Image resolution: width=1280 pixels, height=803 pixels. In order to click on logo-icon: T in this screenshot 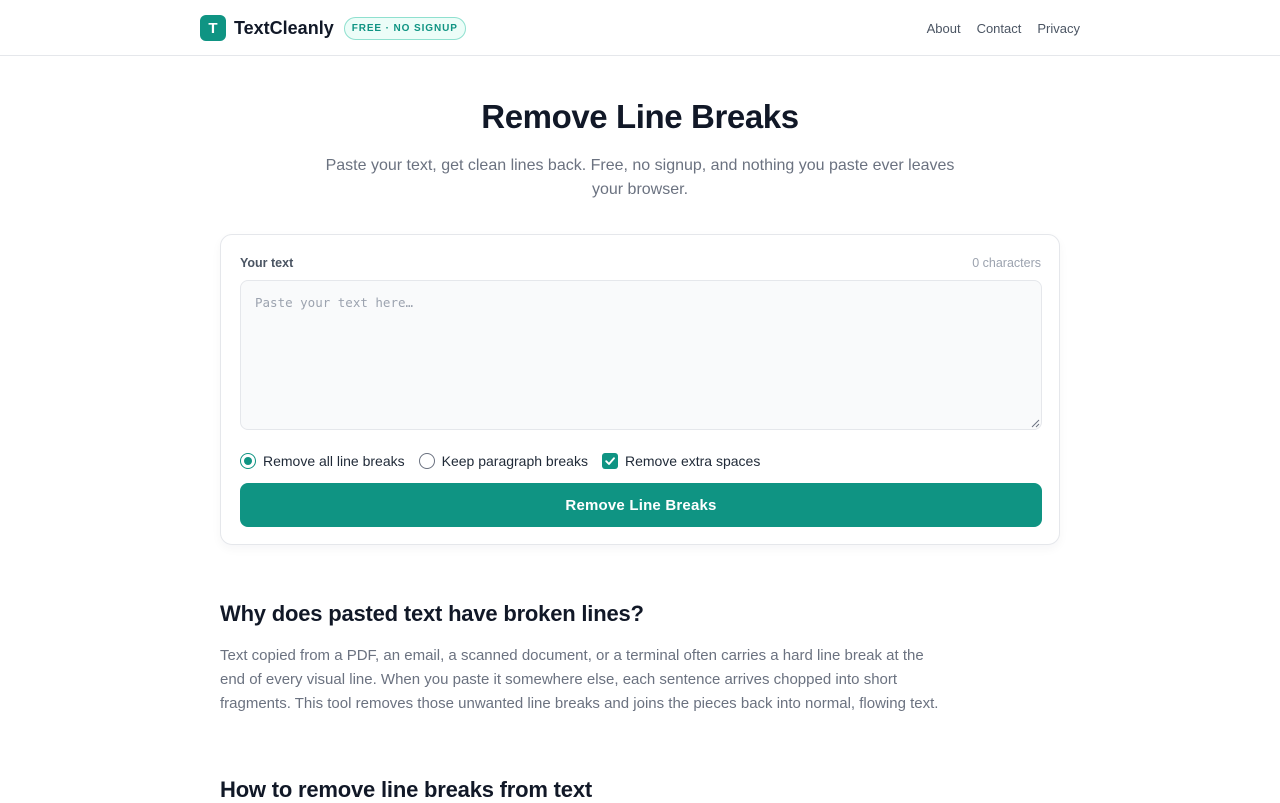, I will do `click(213, 28)`.